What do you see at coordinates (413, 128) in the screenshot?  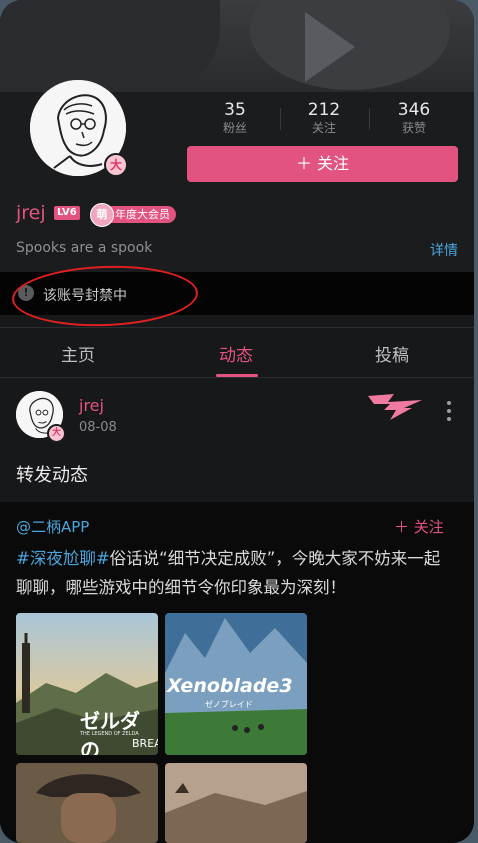 I see `stat-label: 获赞` at bounding box center [413, 128].